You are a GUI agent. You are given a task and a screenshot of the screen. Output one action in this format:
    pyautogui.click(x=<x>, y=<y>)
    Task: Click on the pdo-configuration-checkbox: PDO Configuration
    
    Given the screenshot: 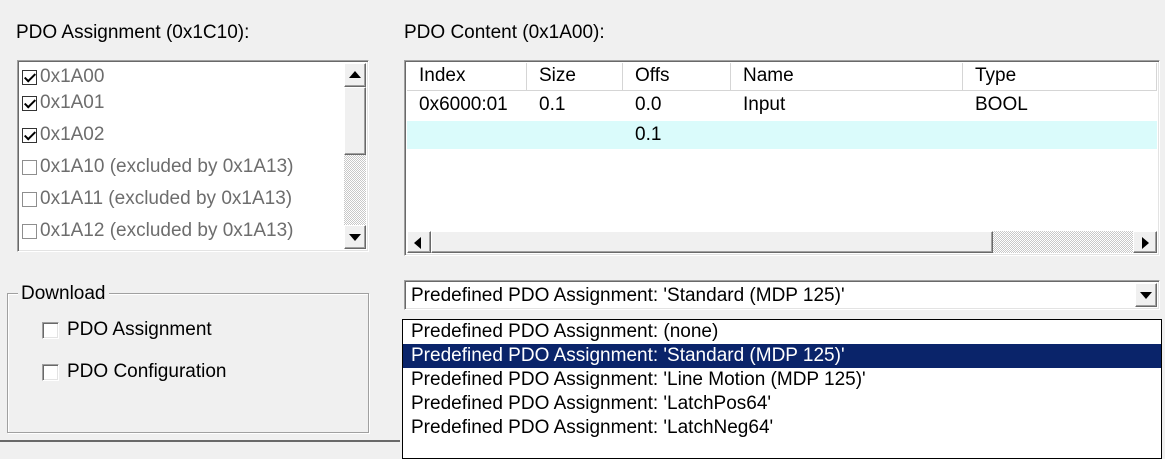 What is the action you would take?
    pyautogui.click(x=134, y=372)
    